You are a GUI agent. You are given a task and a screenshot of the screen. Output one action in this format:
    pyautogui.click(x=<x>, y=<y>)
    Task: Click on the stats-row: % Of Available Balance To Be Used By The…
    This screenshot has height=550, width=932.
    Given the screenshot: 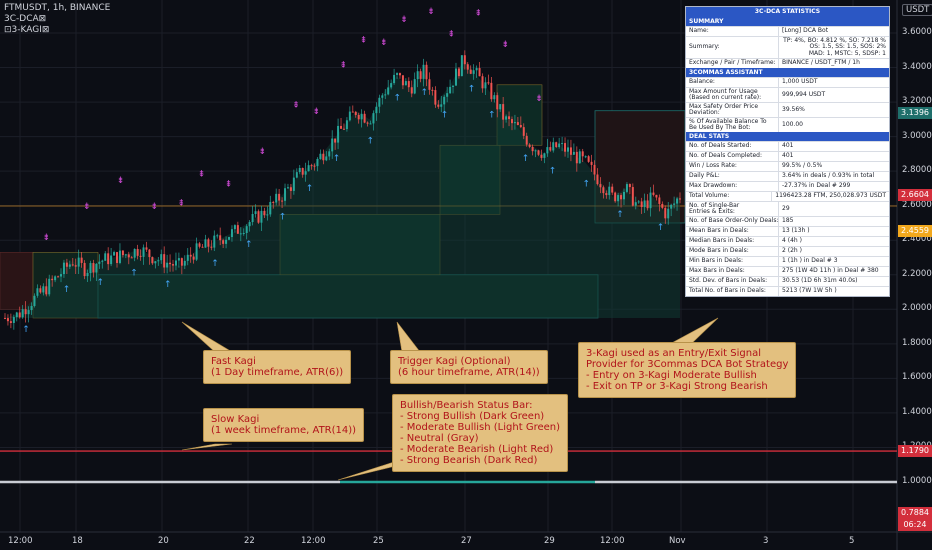 What is the action you would take?
    pyautogui.click(x=787, y=124)
    